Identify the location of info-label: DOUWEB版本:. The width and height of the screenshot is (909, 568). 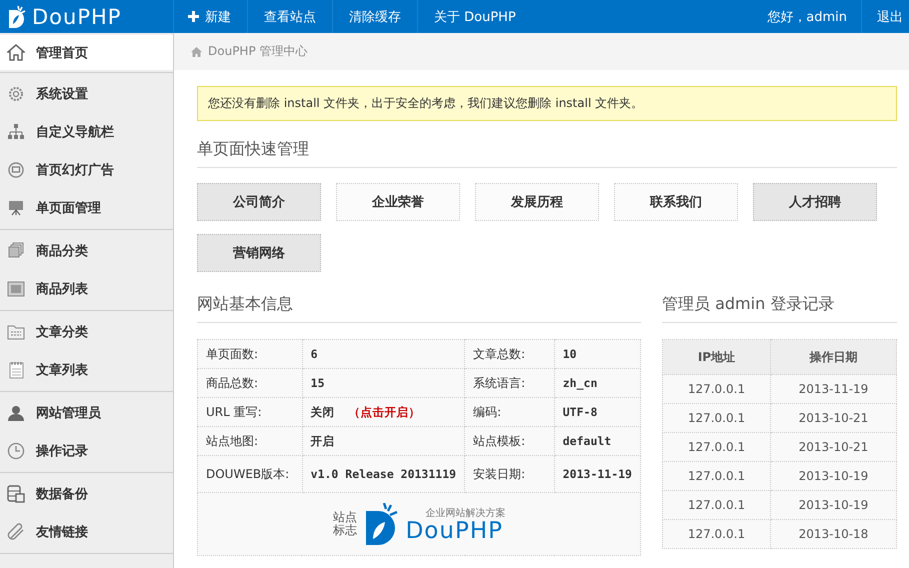
(250, 474).